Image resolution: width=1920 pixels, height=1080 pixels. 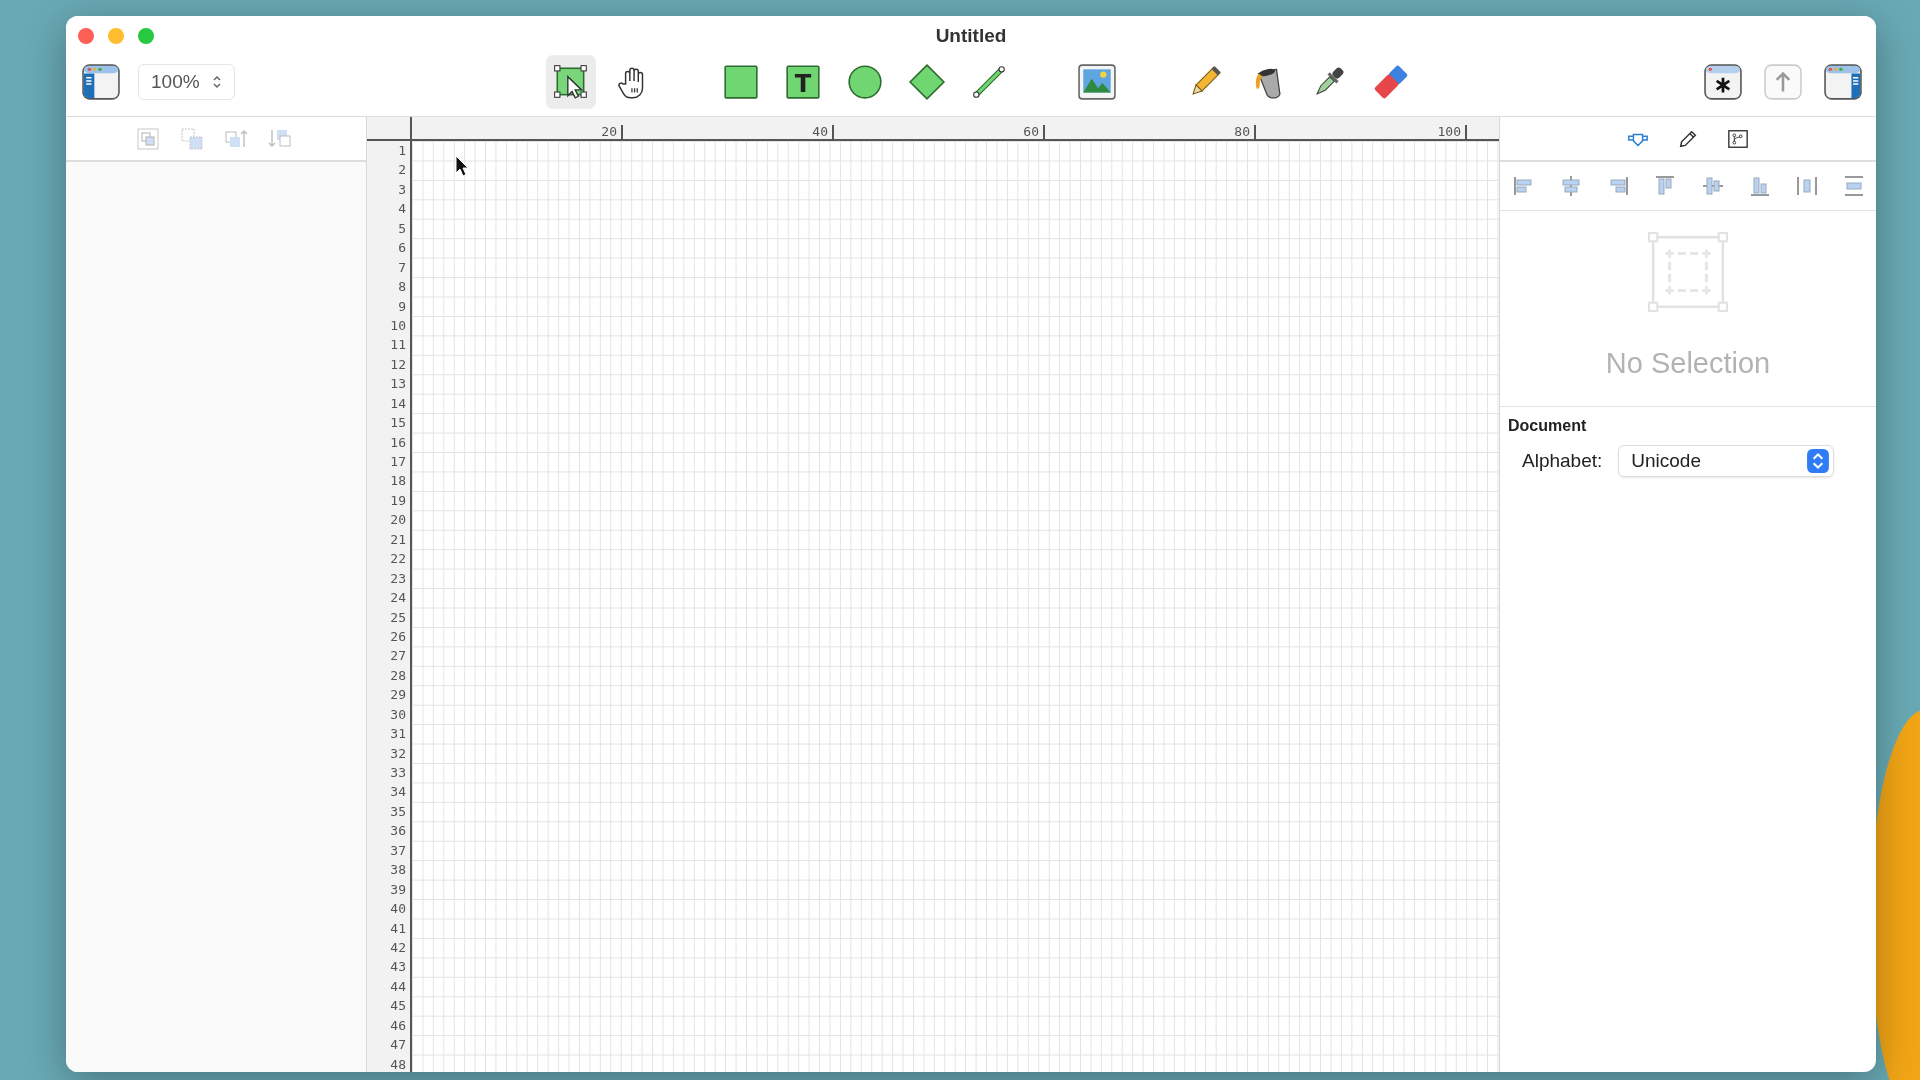 I want to click on line-number: 37, so click(x=398, y=850).